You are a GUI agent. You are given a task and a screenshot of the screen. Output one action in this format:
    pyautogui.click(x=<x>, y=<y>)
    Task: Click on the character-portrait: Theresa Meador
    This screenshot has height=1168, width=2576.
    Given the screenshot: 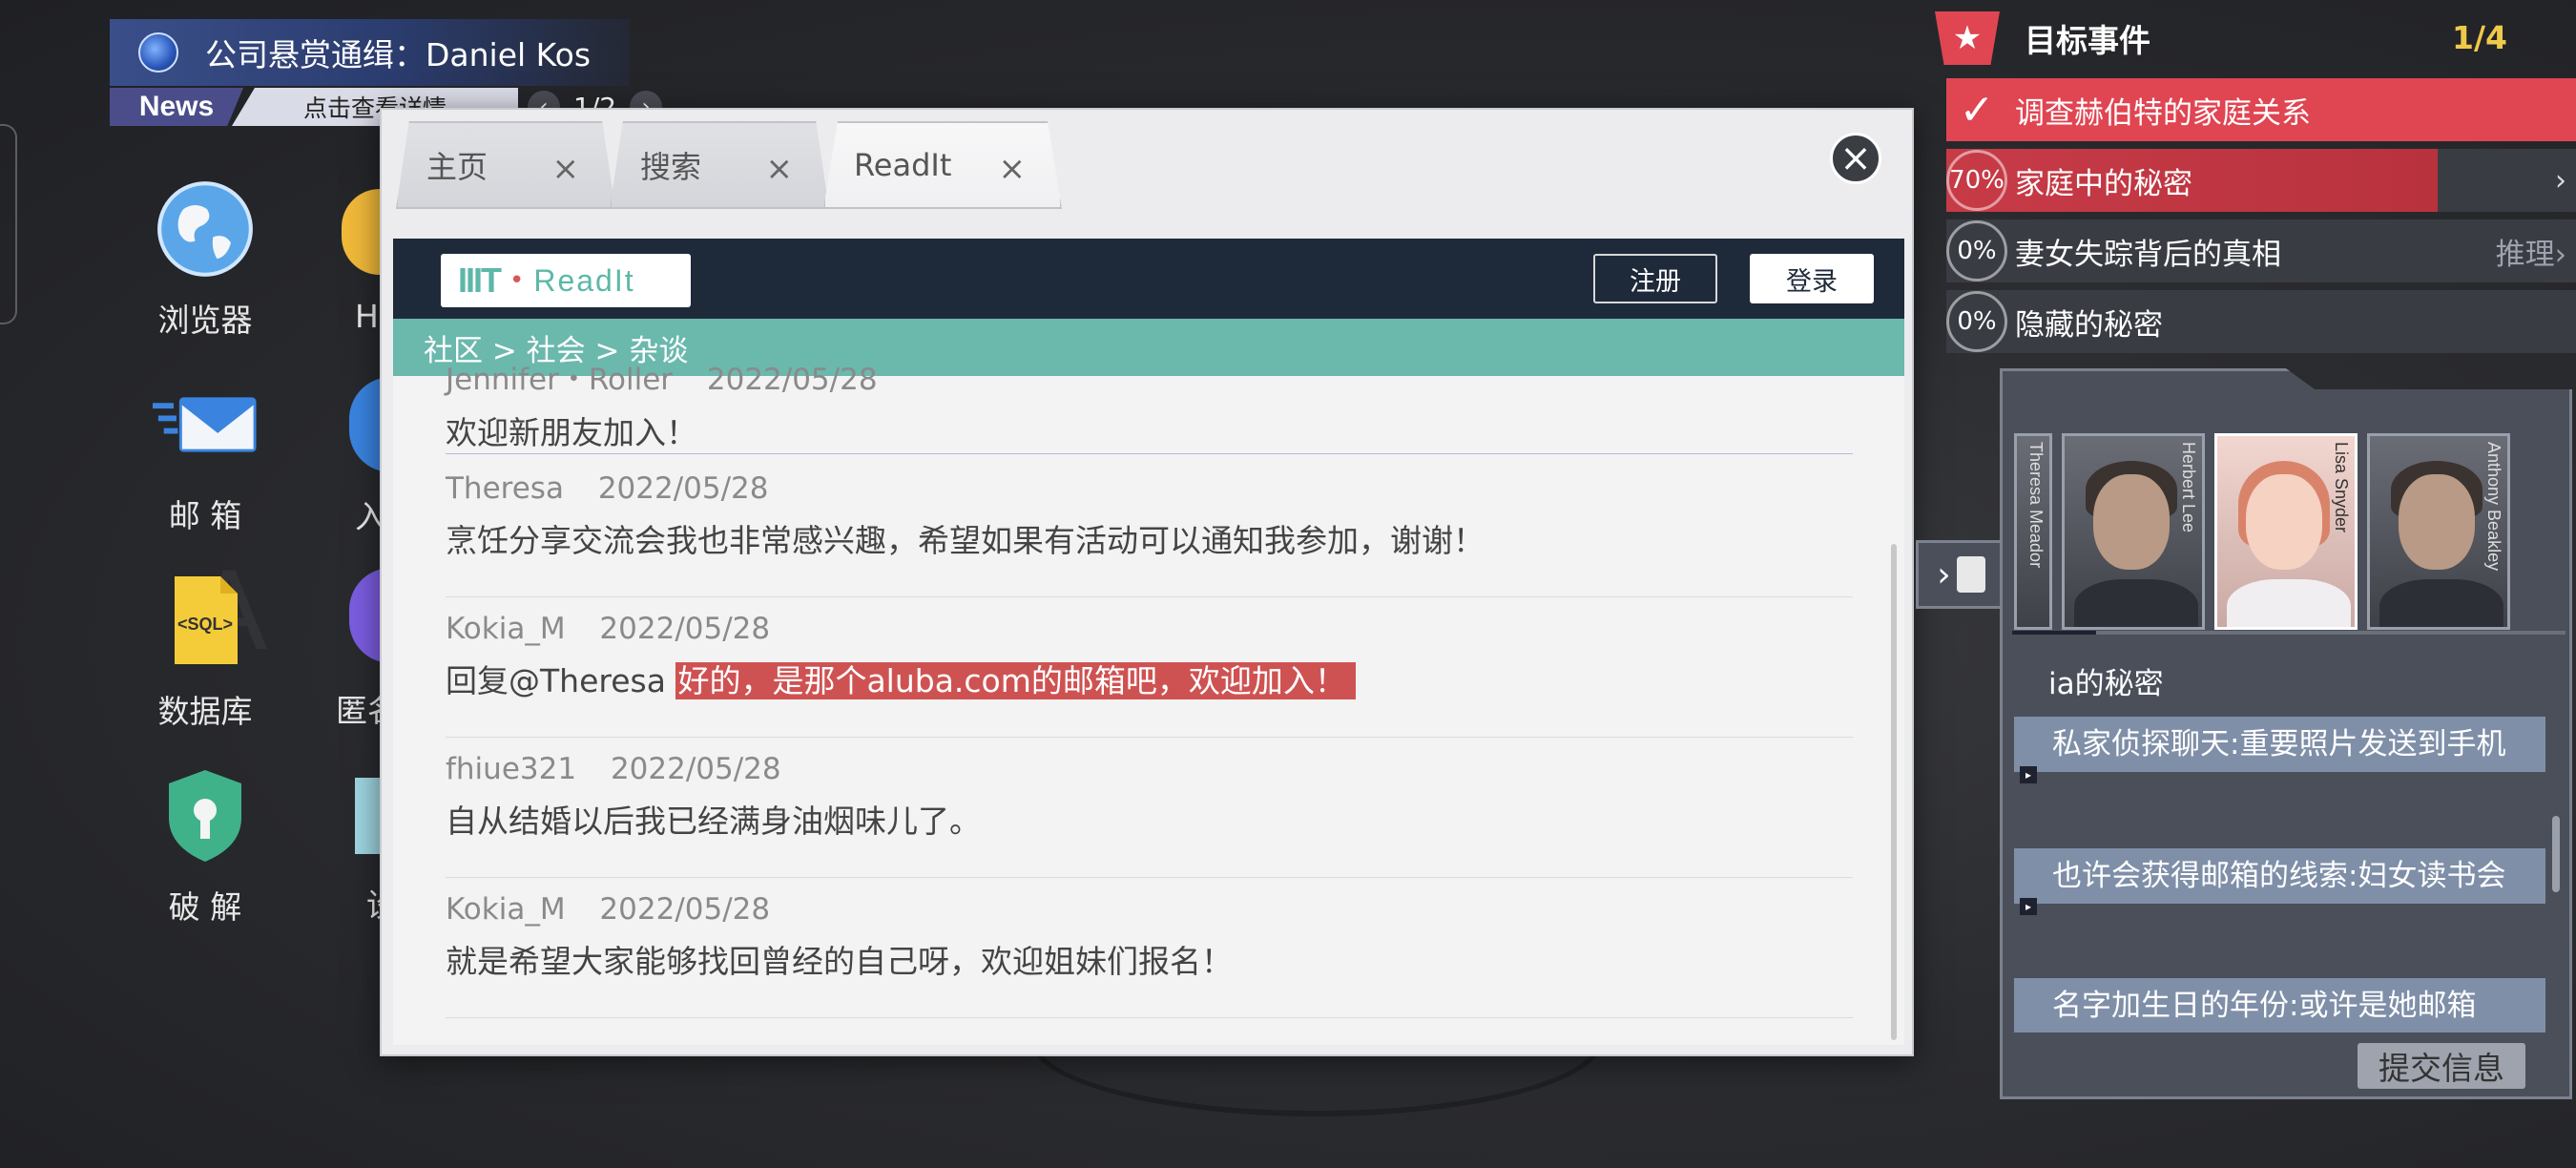 What is the action you would take?
    pyautogui.click(x=2033, y=531)
    